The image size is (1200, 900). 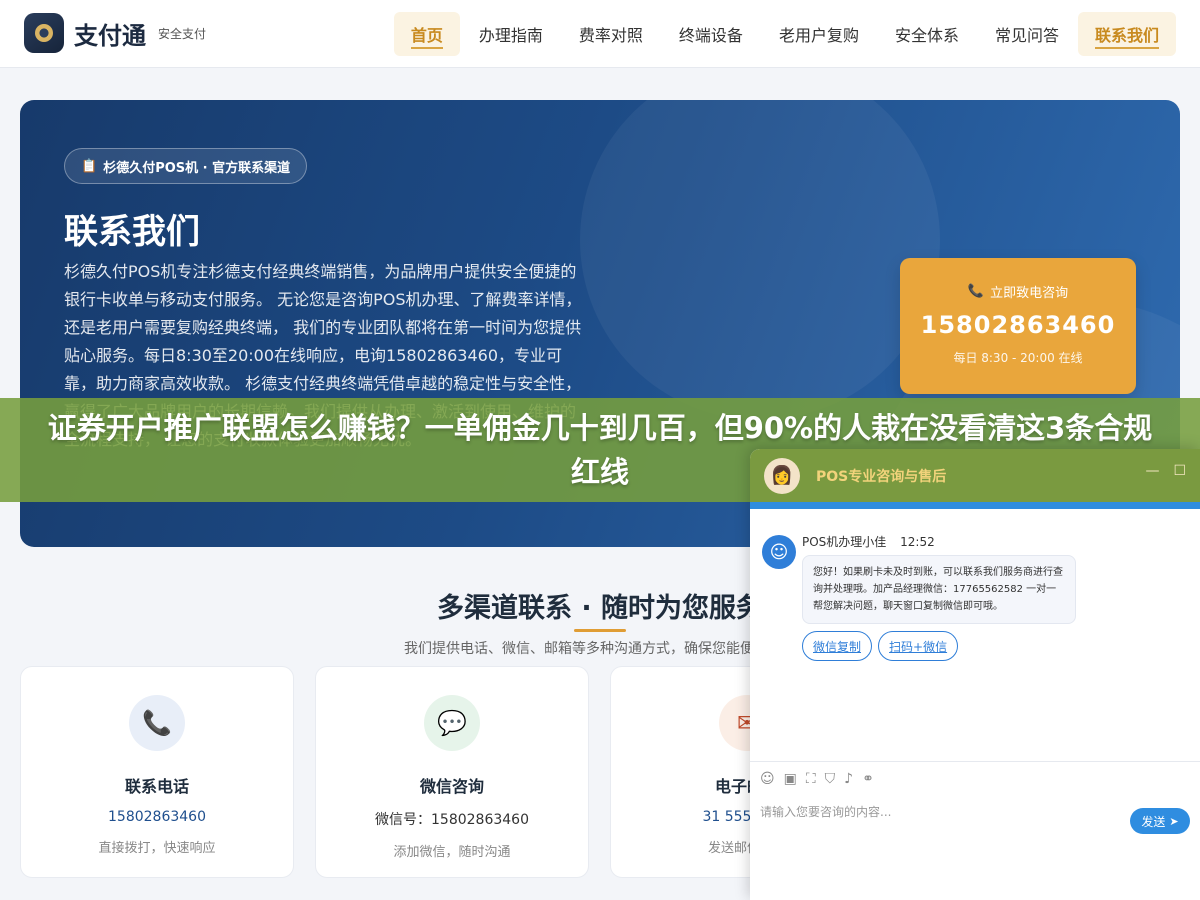 What do you see at coordinates (1174, 821) in the screenshot?
I see `send-arrow-icon: ➤` at bounding box center [1174, 821].